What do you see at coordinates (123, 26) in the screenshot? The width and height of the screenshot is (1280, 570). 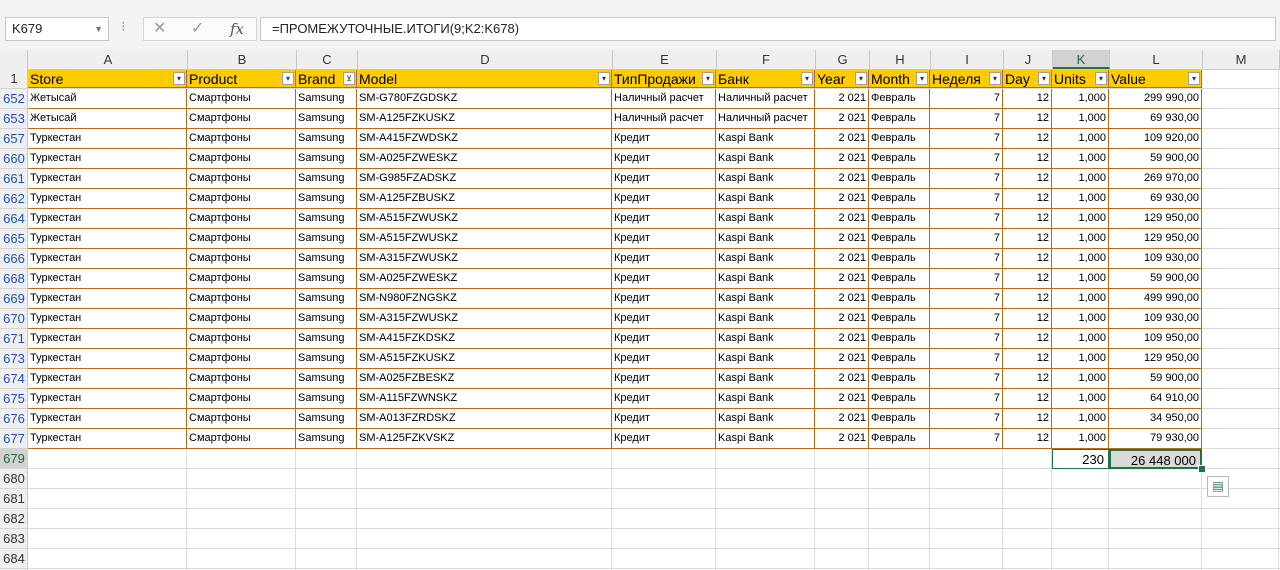 I see `formula-bar-grip-icon: ⁝` at bounding box center [123, 26].